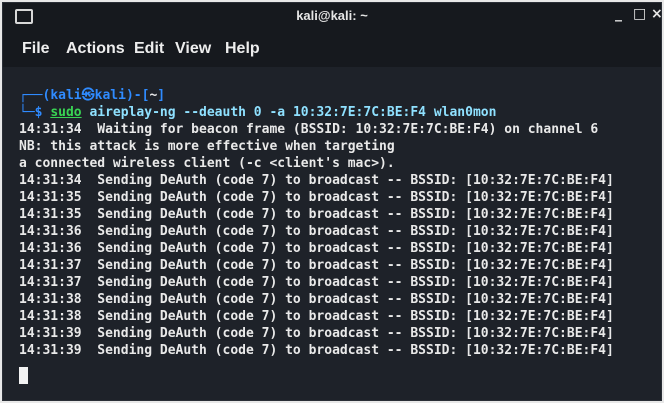 The width and height of the screenshot is (664, 403). I want to click on prompt-close-user: )-[, so click(137, 95).